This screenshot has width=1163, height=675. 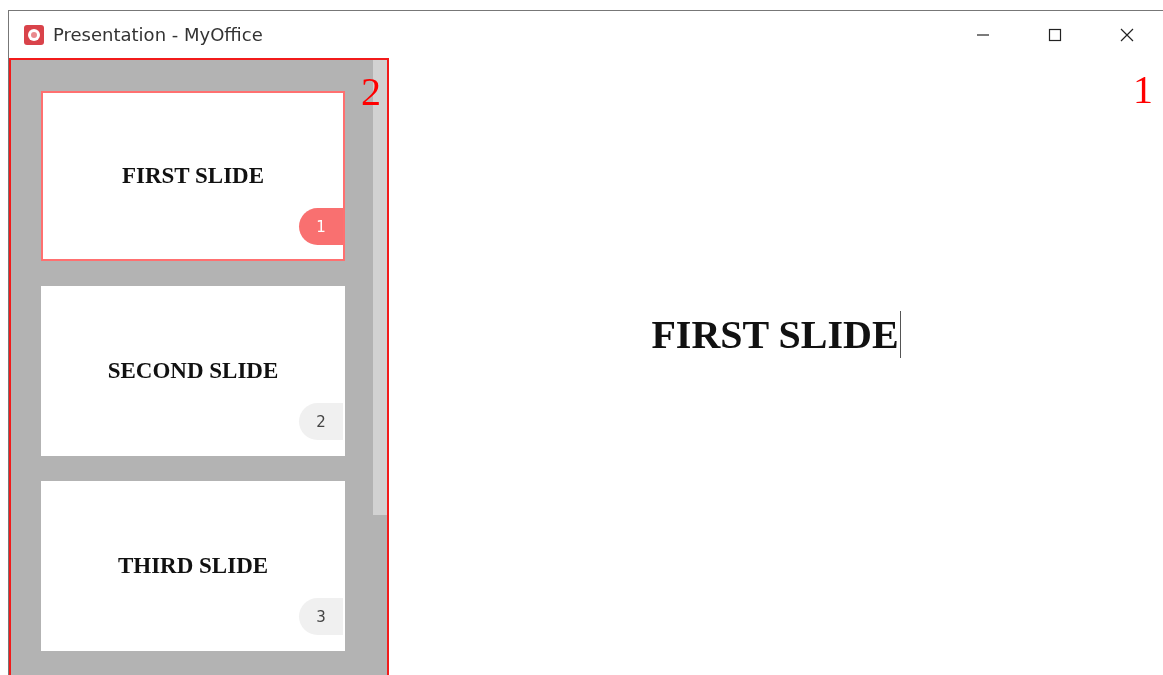 I want to click on slide-title: THIRD SLIDE, so click(x=193, y=566).